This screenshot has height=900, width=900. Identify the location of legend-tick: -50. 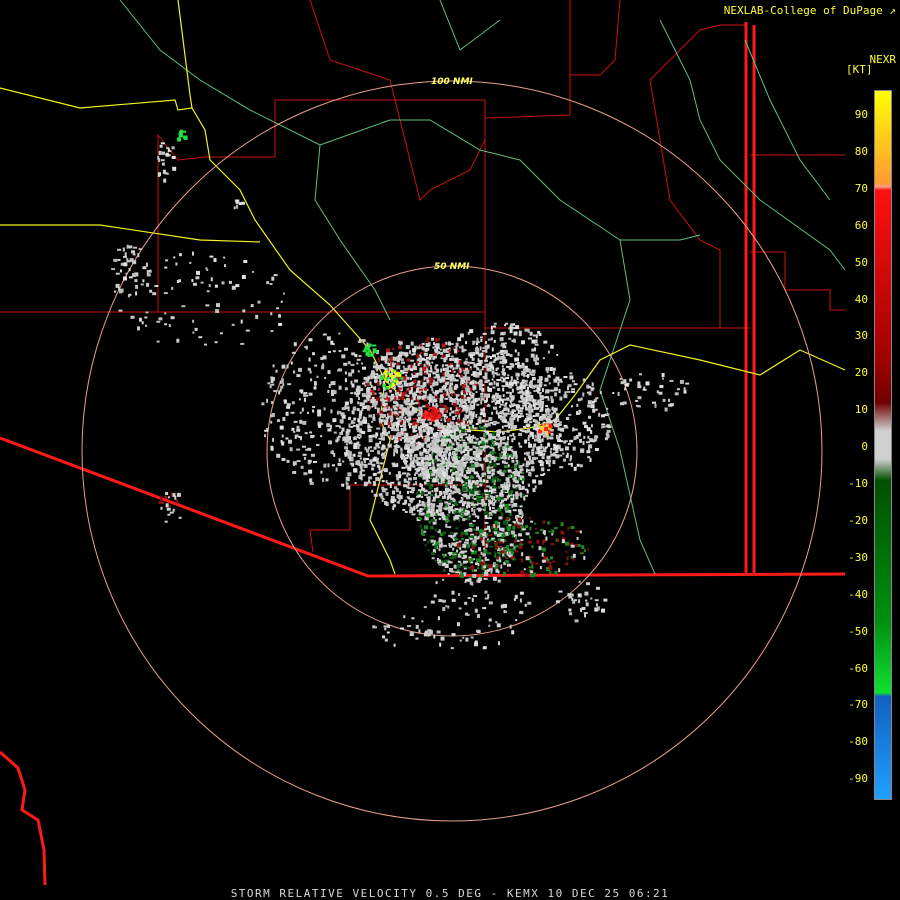
(858, 631).